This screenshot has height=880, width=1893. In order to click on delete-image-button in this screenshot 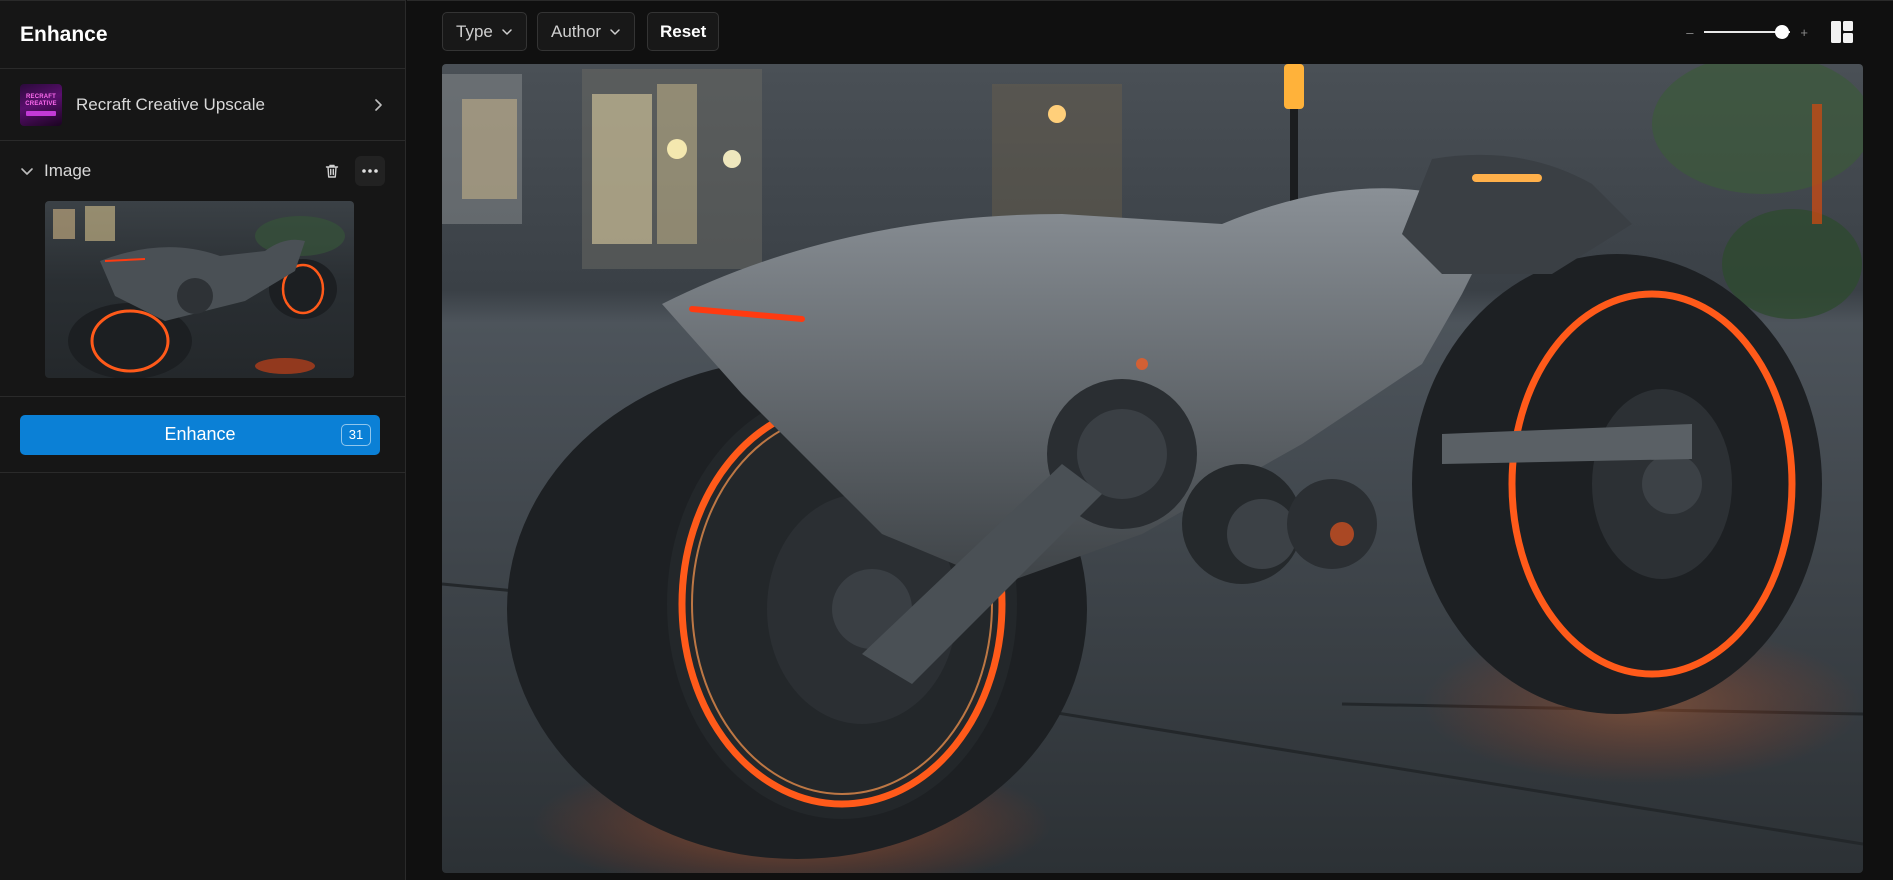, I will do `click(332, 171)`.